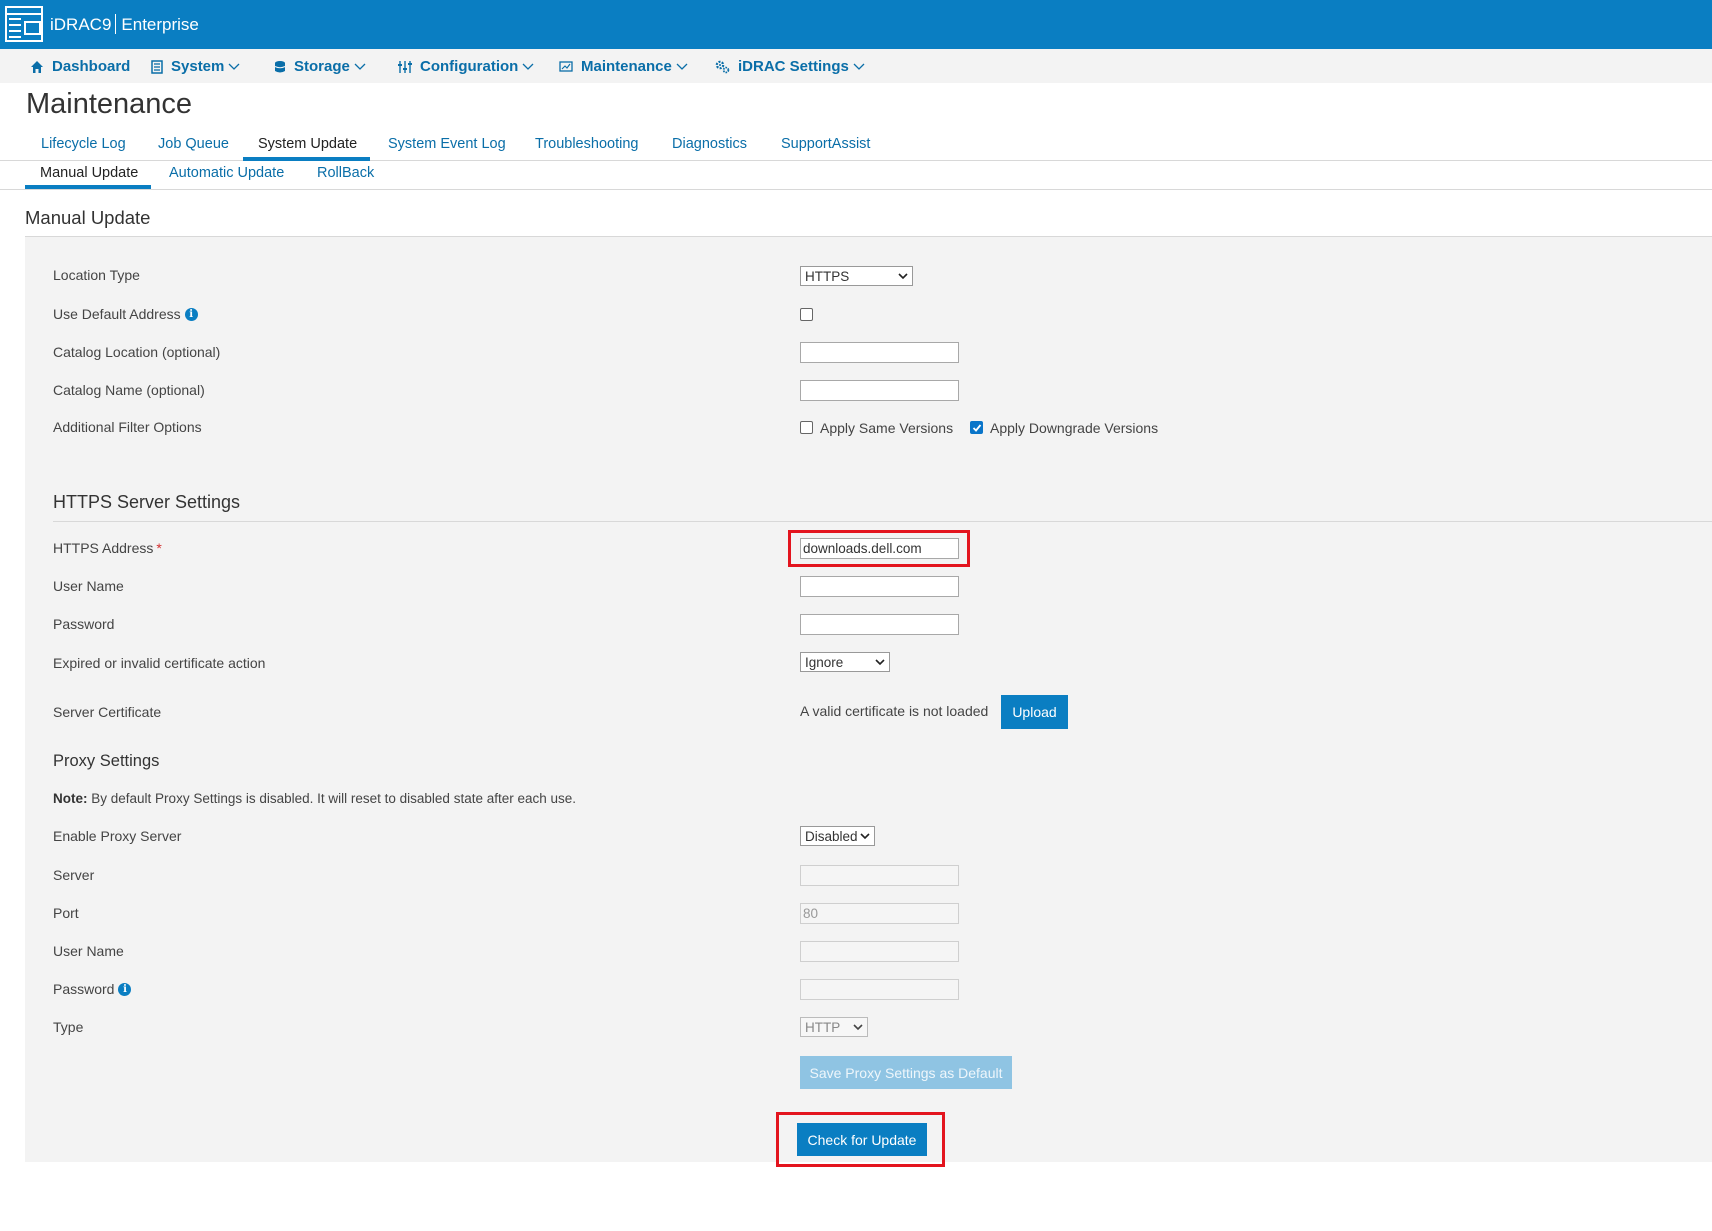  What do you see at coordinates (882, 521) in the screenshot?
I see `https-settings-divider` at bounding box center [882, 521].